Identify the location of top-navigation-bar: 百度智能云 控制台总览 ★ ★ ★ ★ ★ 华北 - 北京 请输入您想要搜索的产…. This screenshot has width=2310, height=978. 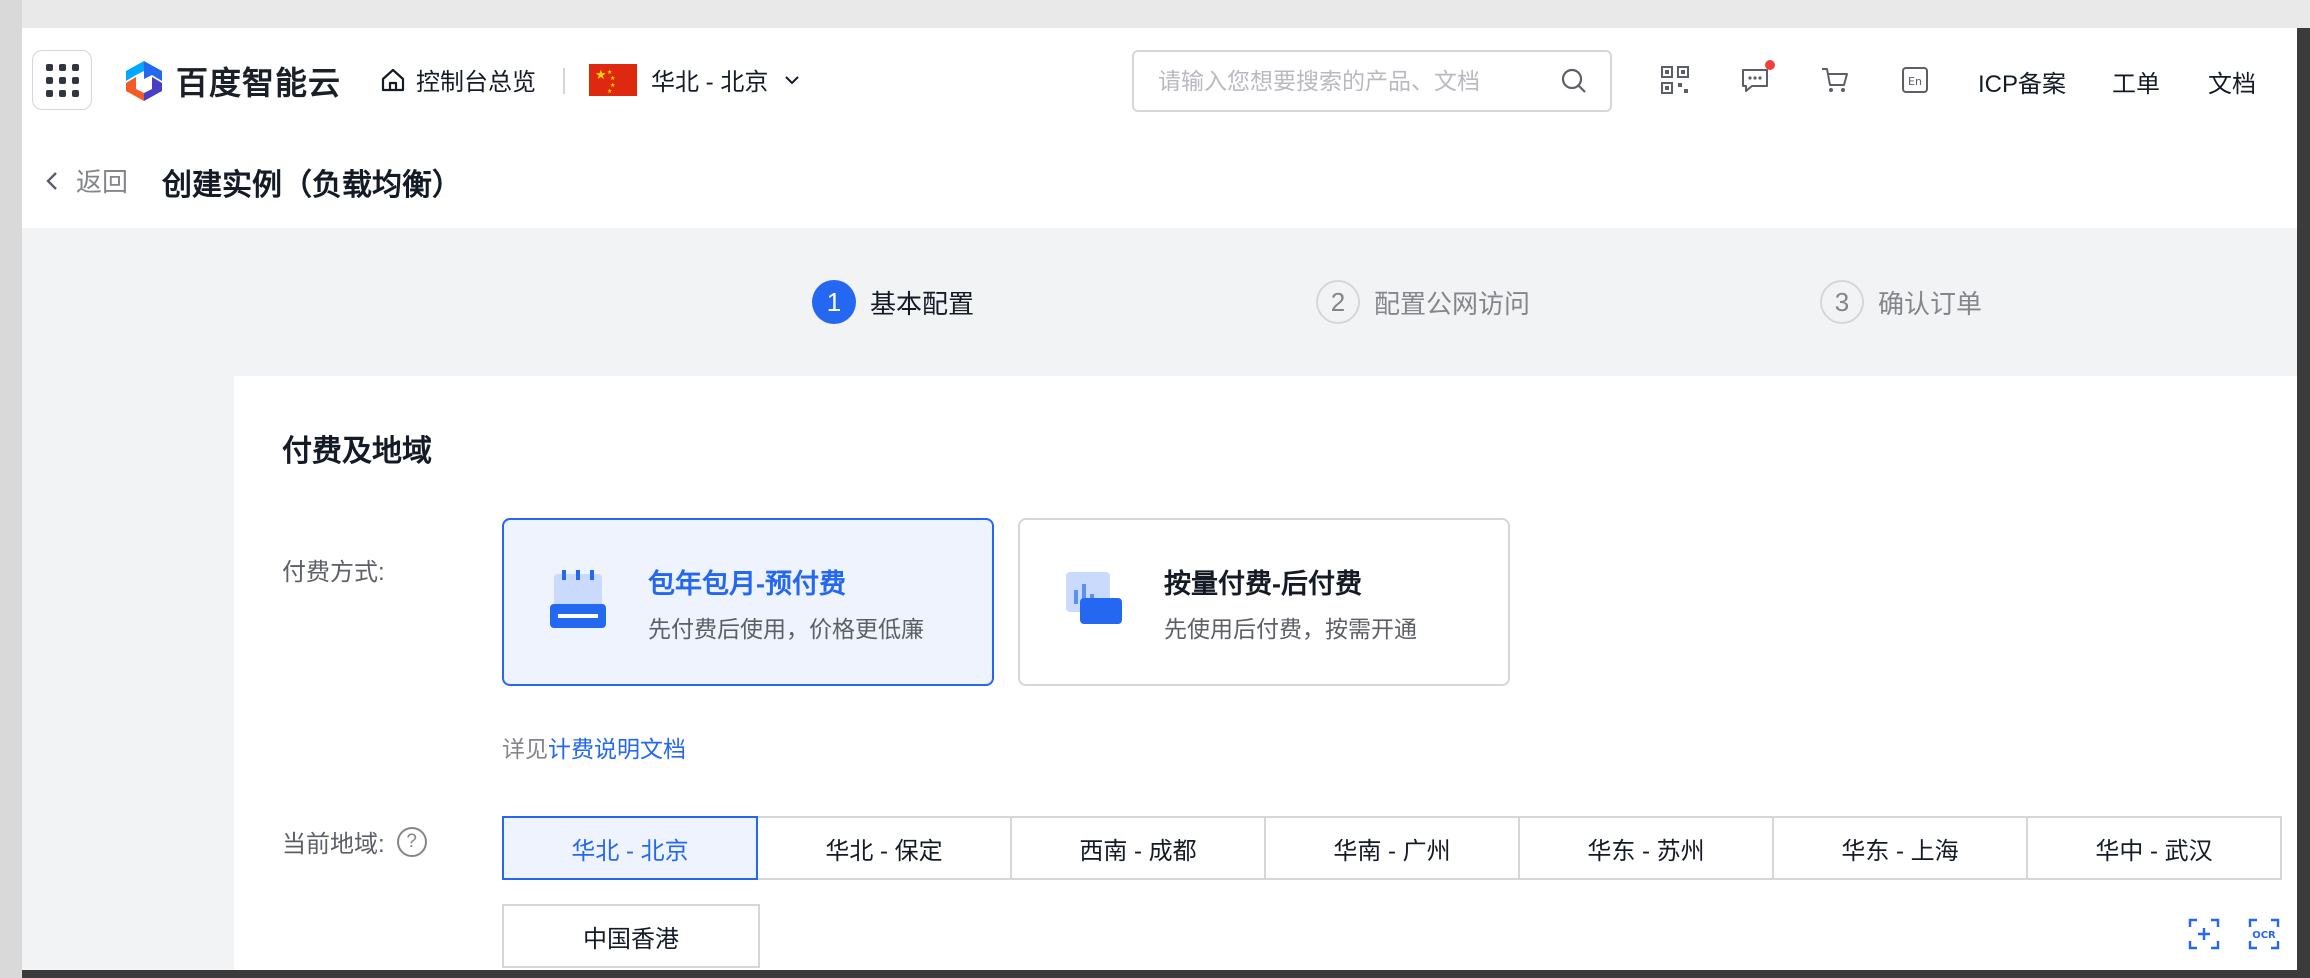
(1159, 79).